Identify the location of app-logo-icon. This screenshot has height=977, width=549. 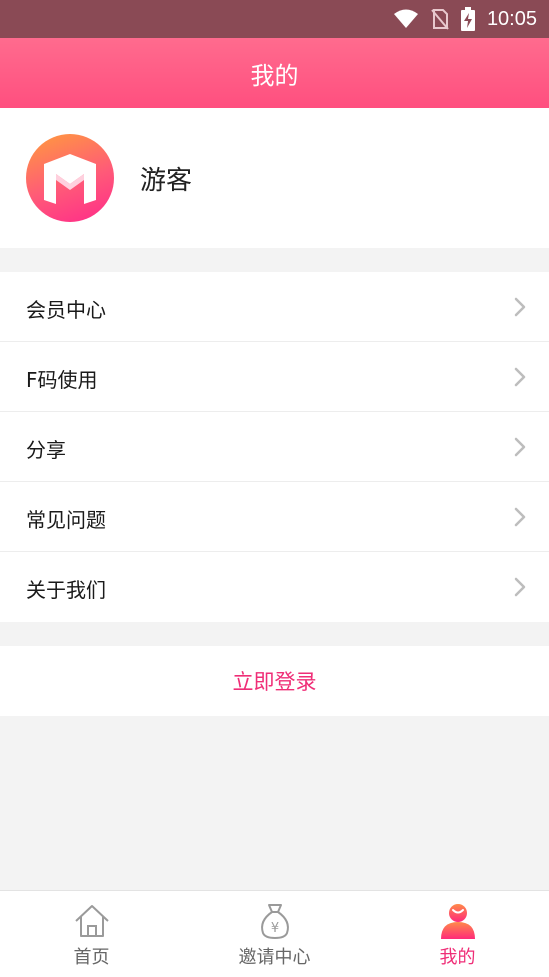
(70, 179).